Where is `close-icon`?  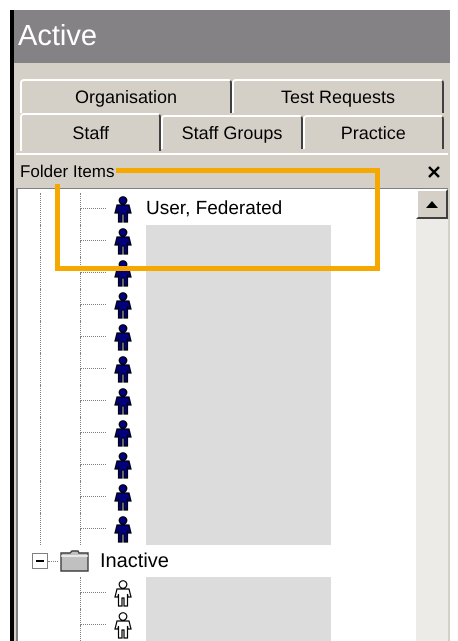 close-icon is located at coordinates (434, 172).